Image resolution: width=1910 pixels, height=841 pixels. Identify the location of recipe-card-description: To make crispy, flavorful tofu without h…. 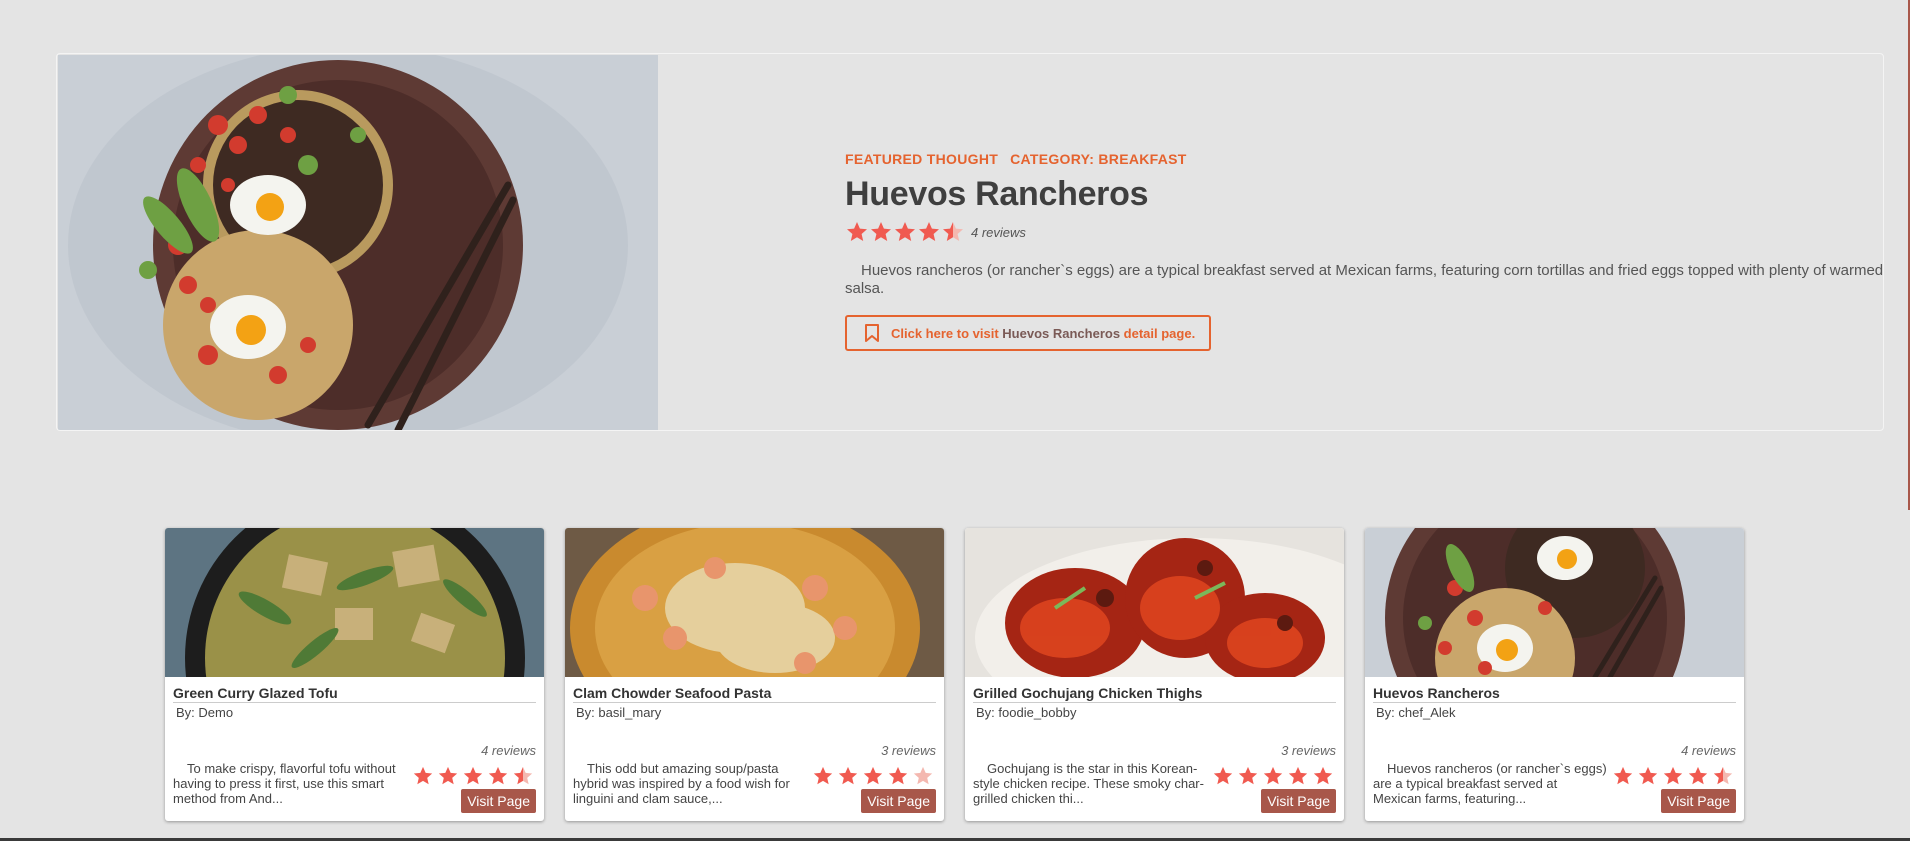
(284, 783).